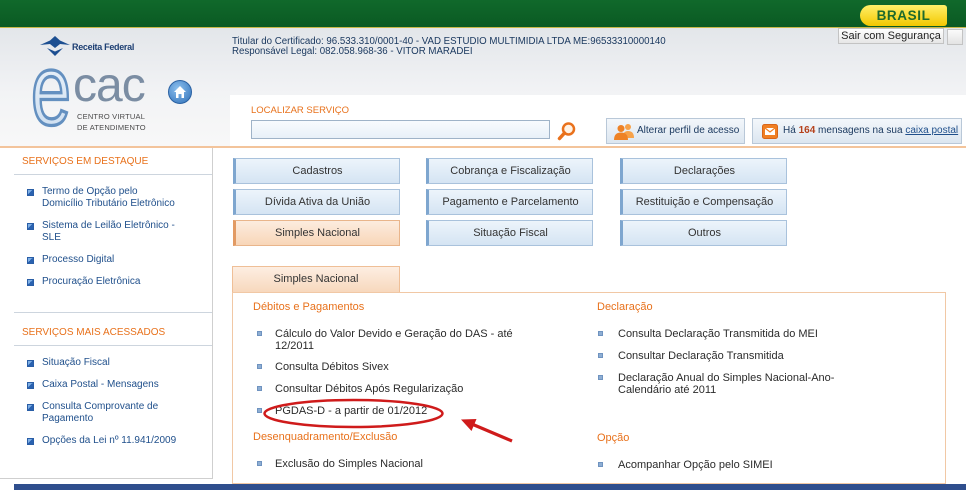 The height and width of the screenshot is (490, 966). What do you see at coordinates (118, 363) in the screenshot?
I see `sidebar-item-situacao-fiscal: Situação Fiscal` at bounding box center [118, 363].